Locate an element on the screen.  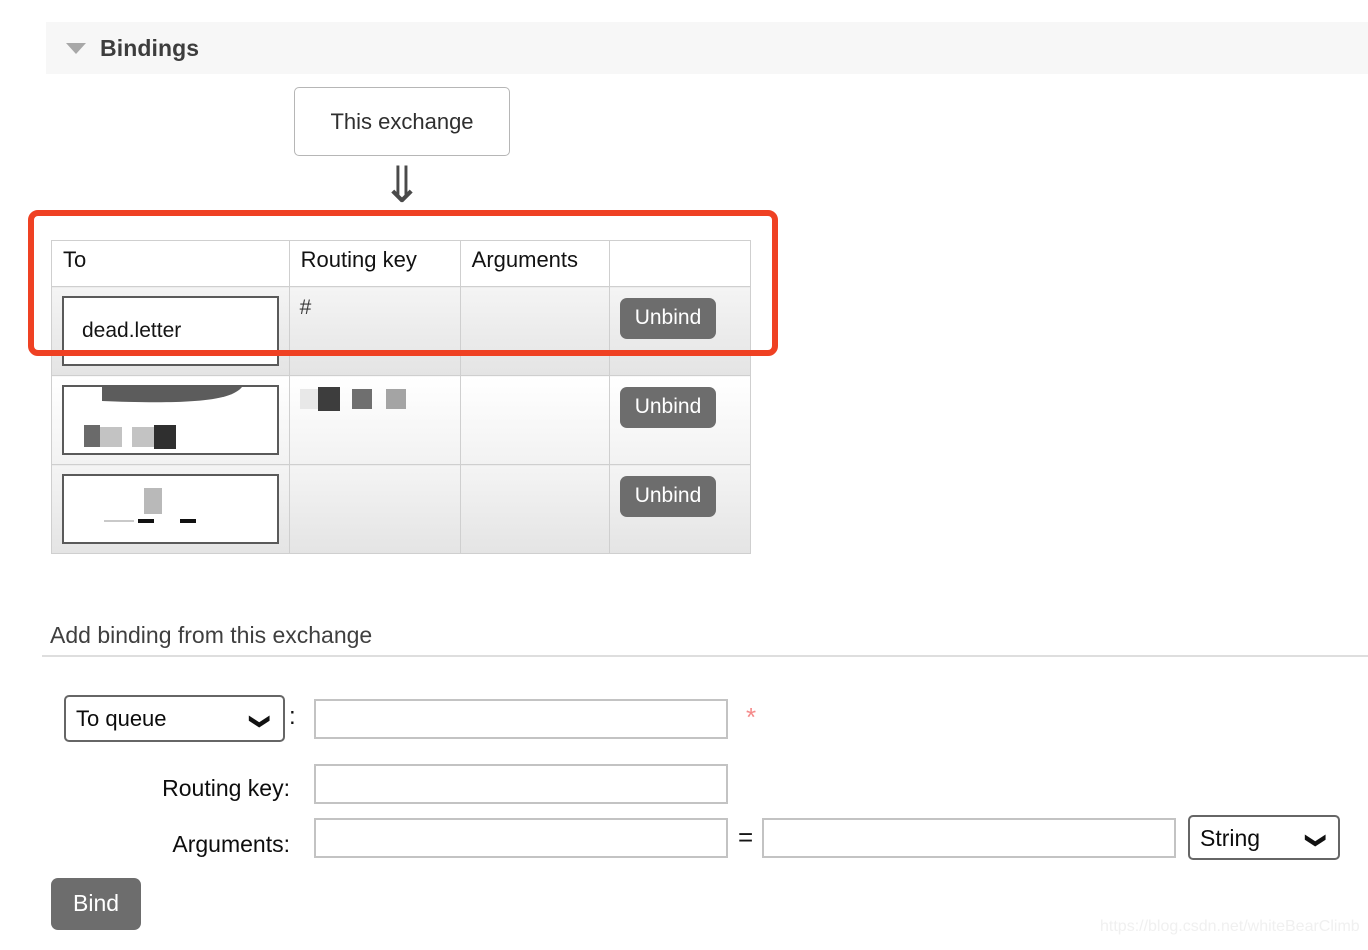
this-exchange-box: This exchange is located at coordinates (402, 121).